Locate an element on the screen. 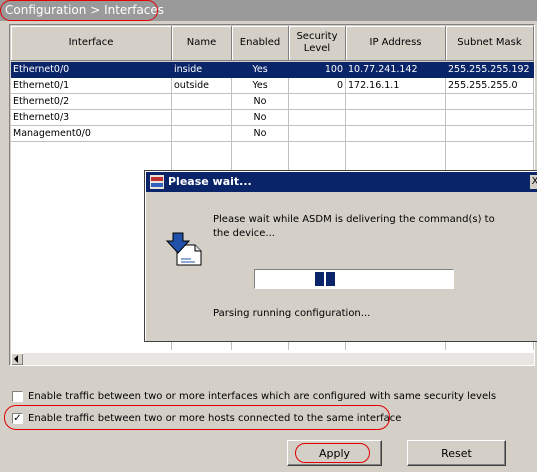  progress-bar is located at coordinates (354, 279).